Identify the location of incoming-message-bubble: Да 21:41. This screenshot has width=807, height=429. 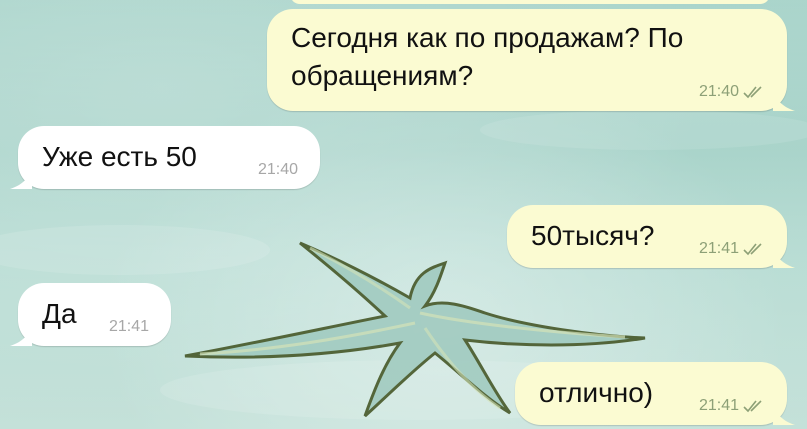
(90, 314).